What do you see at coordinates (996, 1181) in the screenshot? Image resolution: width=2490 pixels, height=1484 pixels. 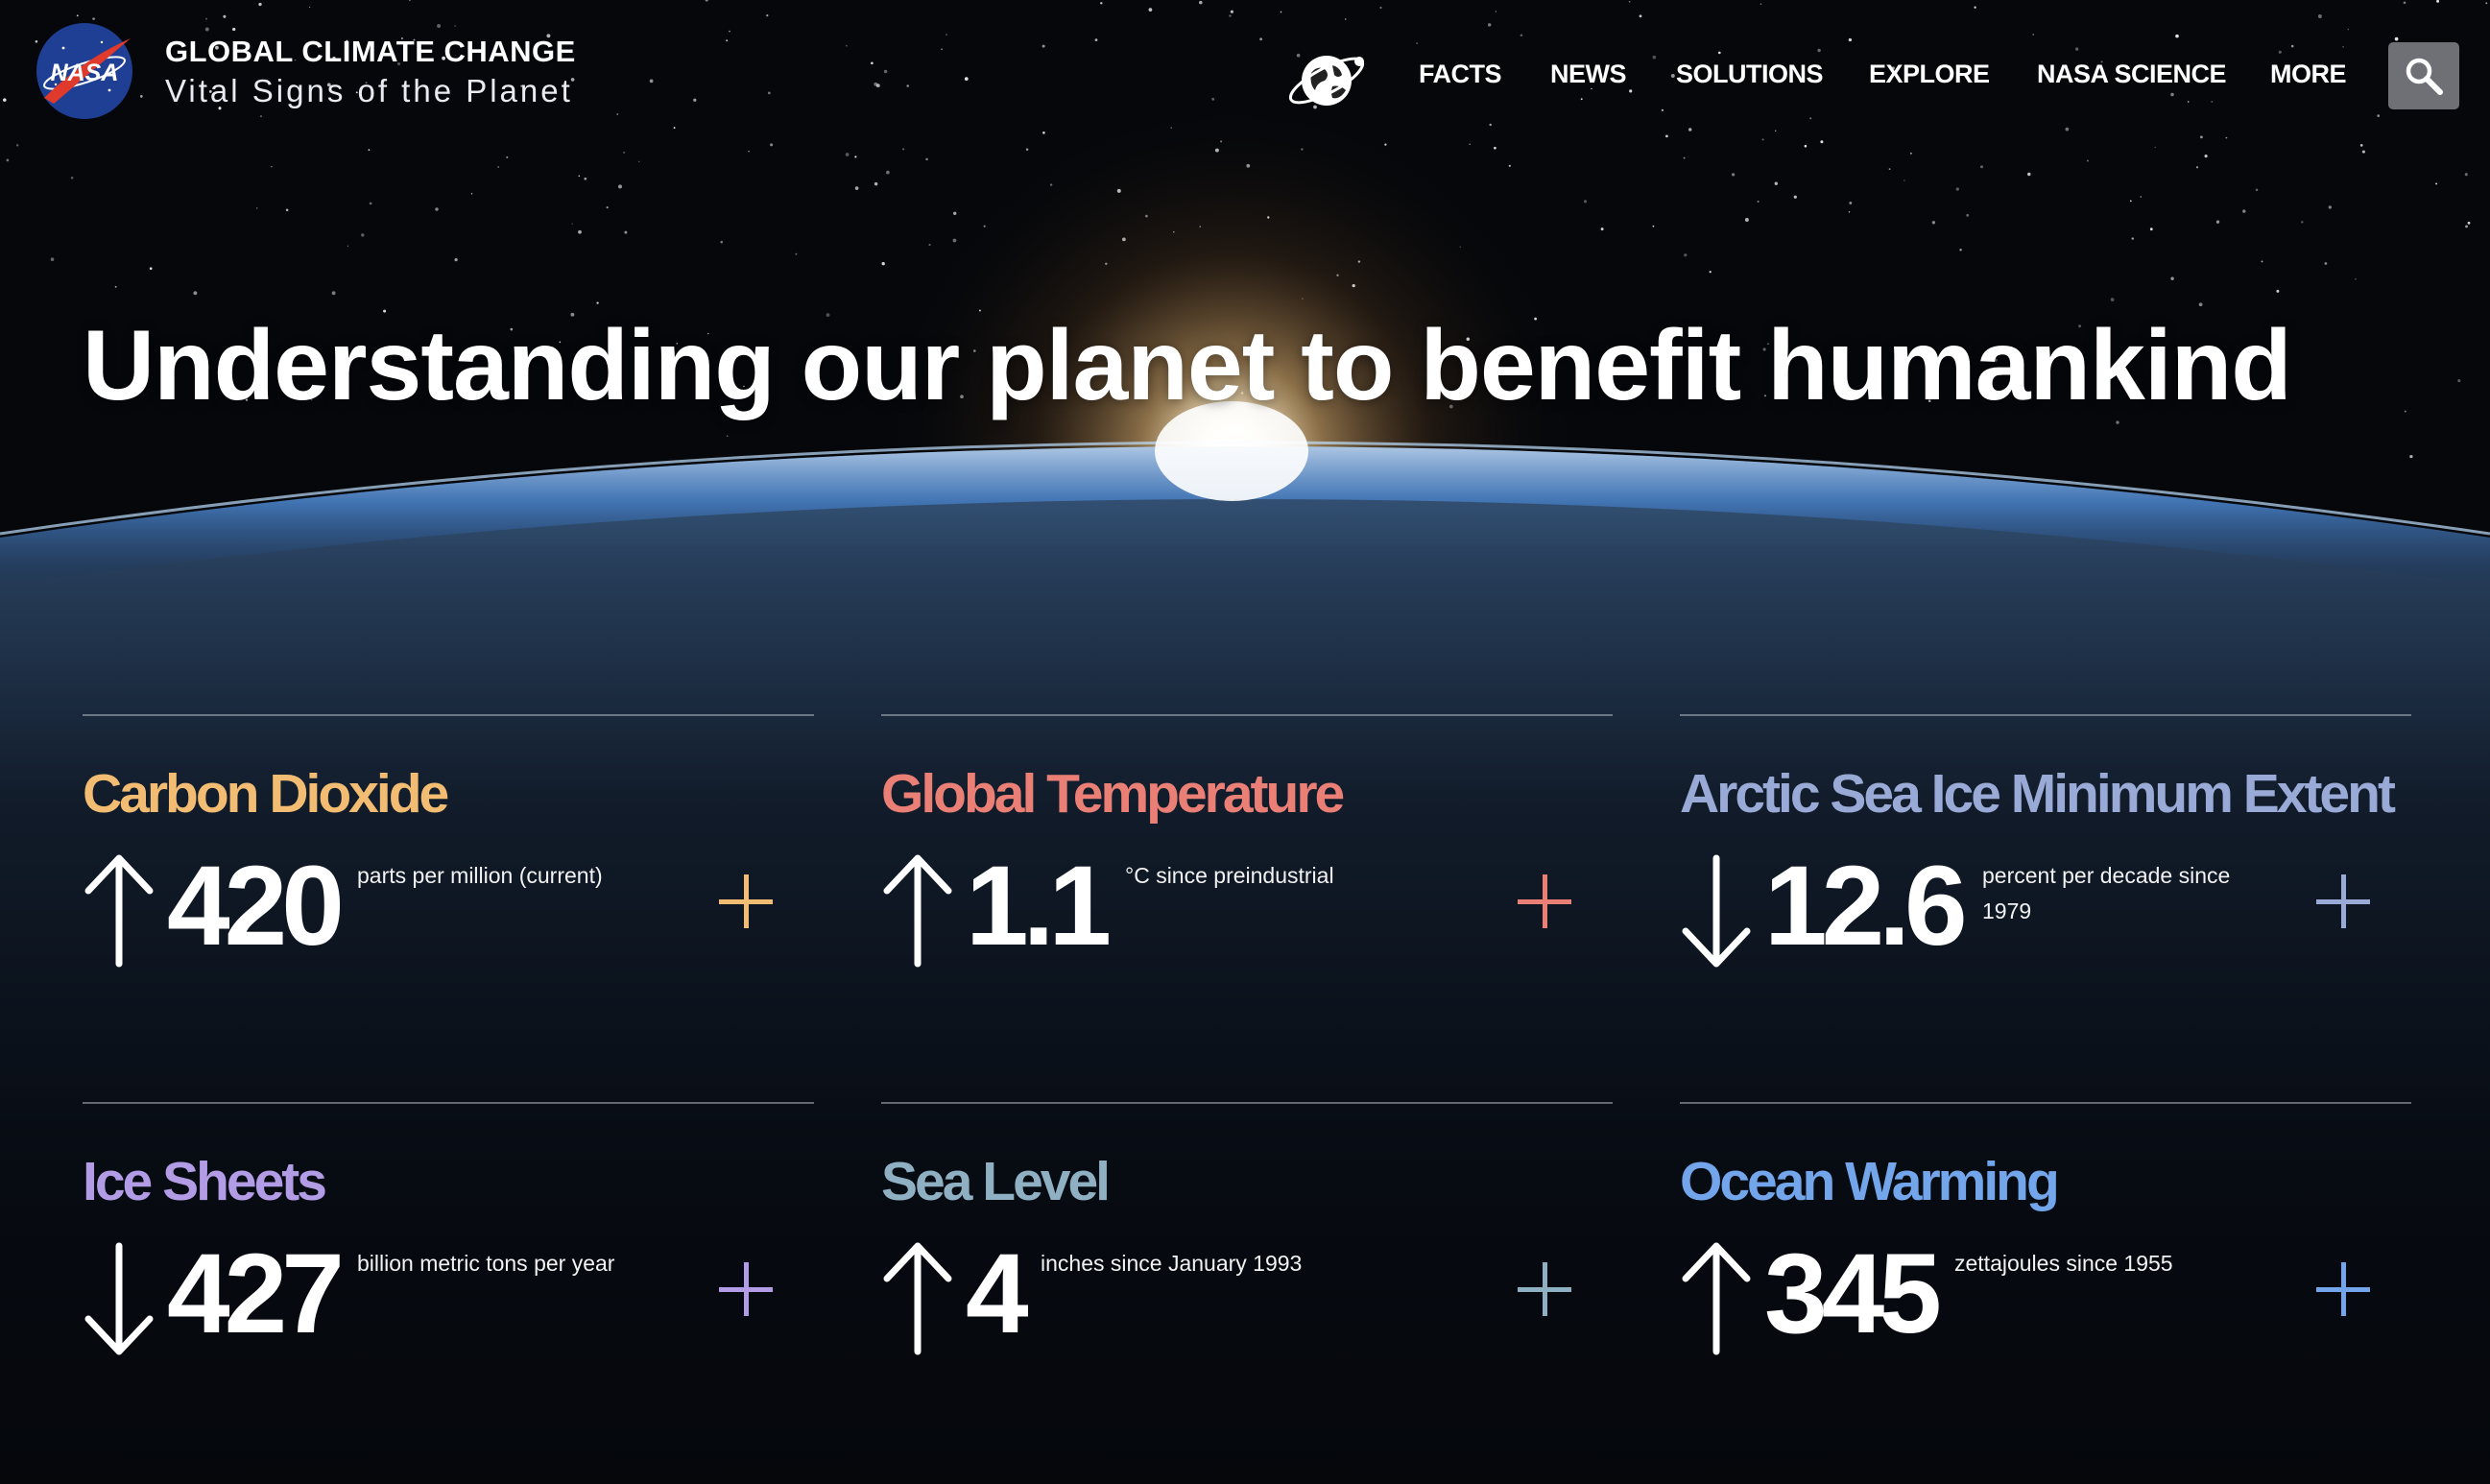 I see `vital-sign-name: Sea Level` at bounding box center [996, 1181].